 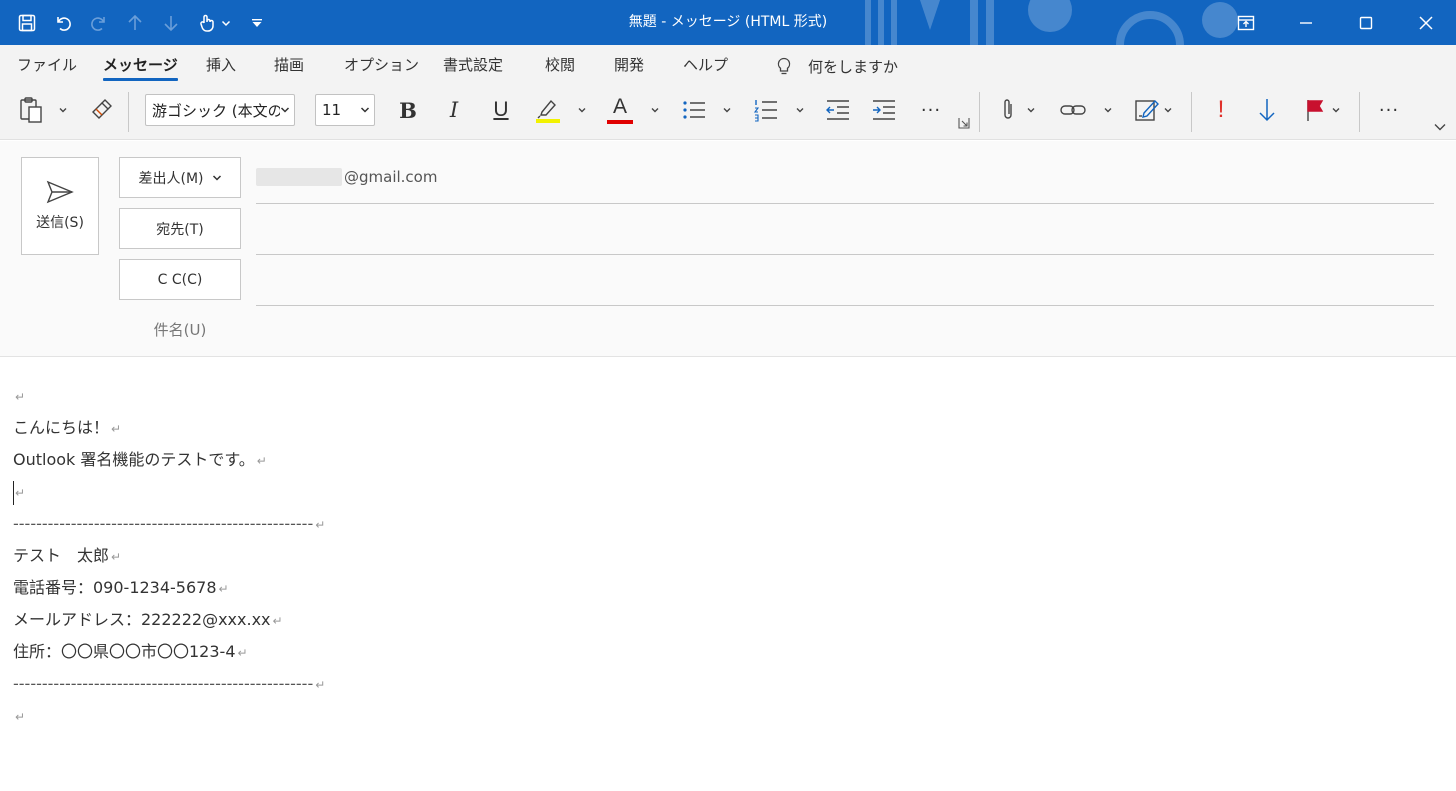 I want to click on signature-icon, so click(x=1147, y=110).